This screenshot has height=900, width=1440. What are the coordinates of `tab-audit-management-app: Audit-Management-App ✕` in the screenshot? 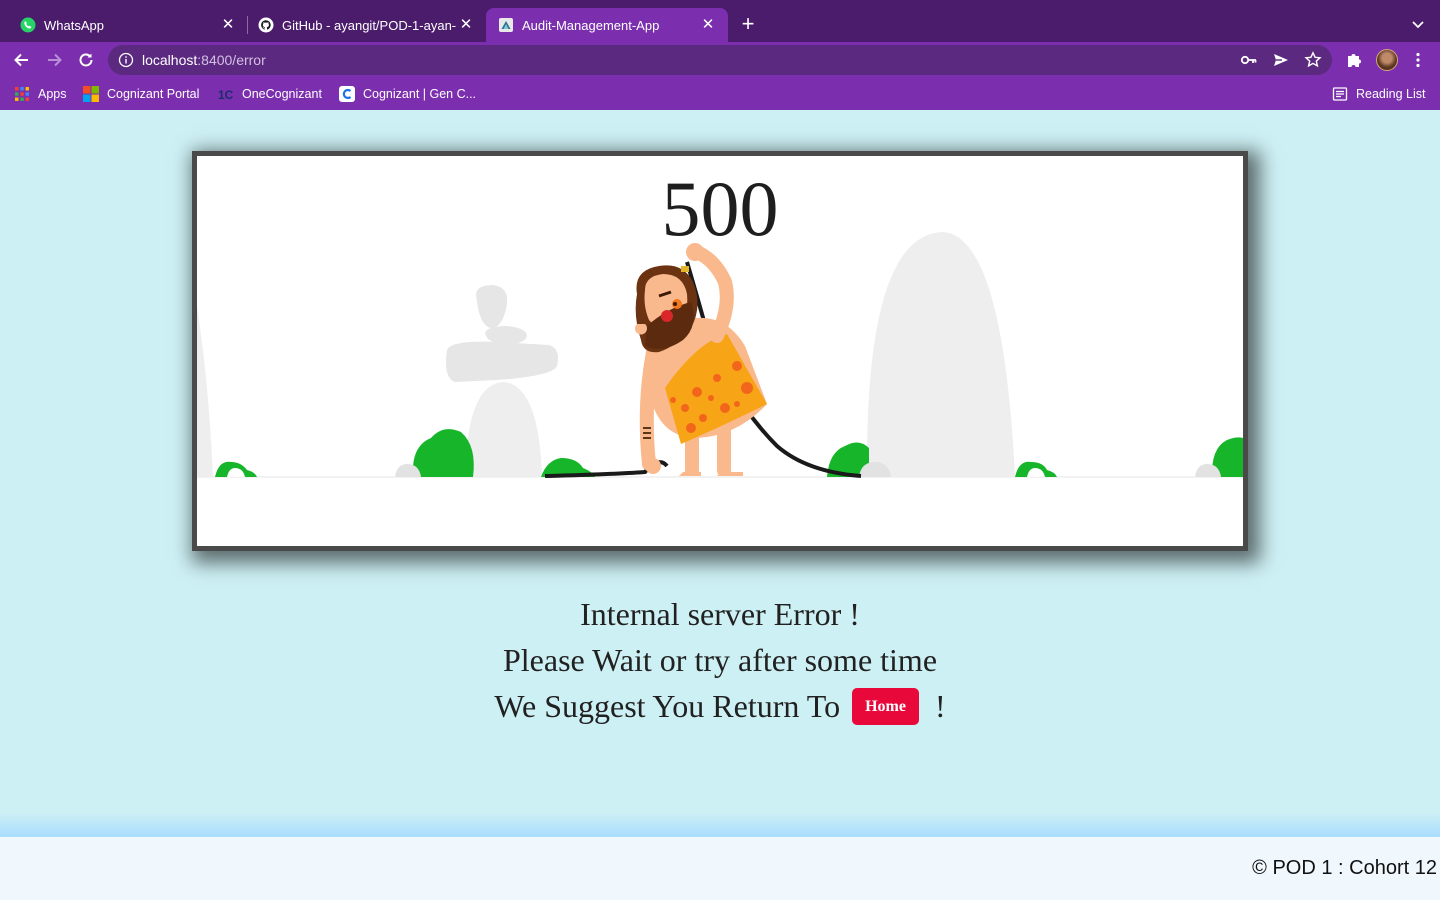 It's located at (607, 25).